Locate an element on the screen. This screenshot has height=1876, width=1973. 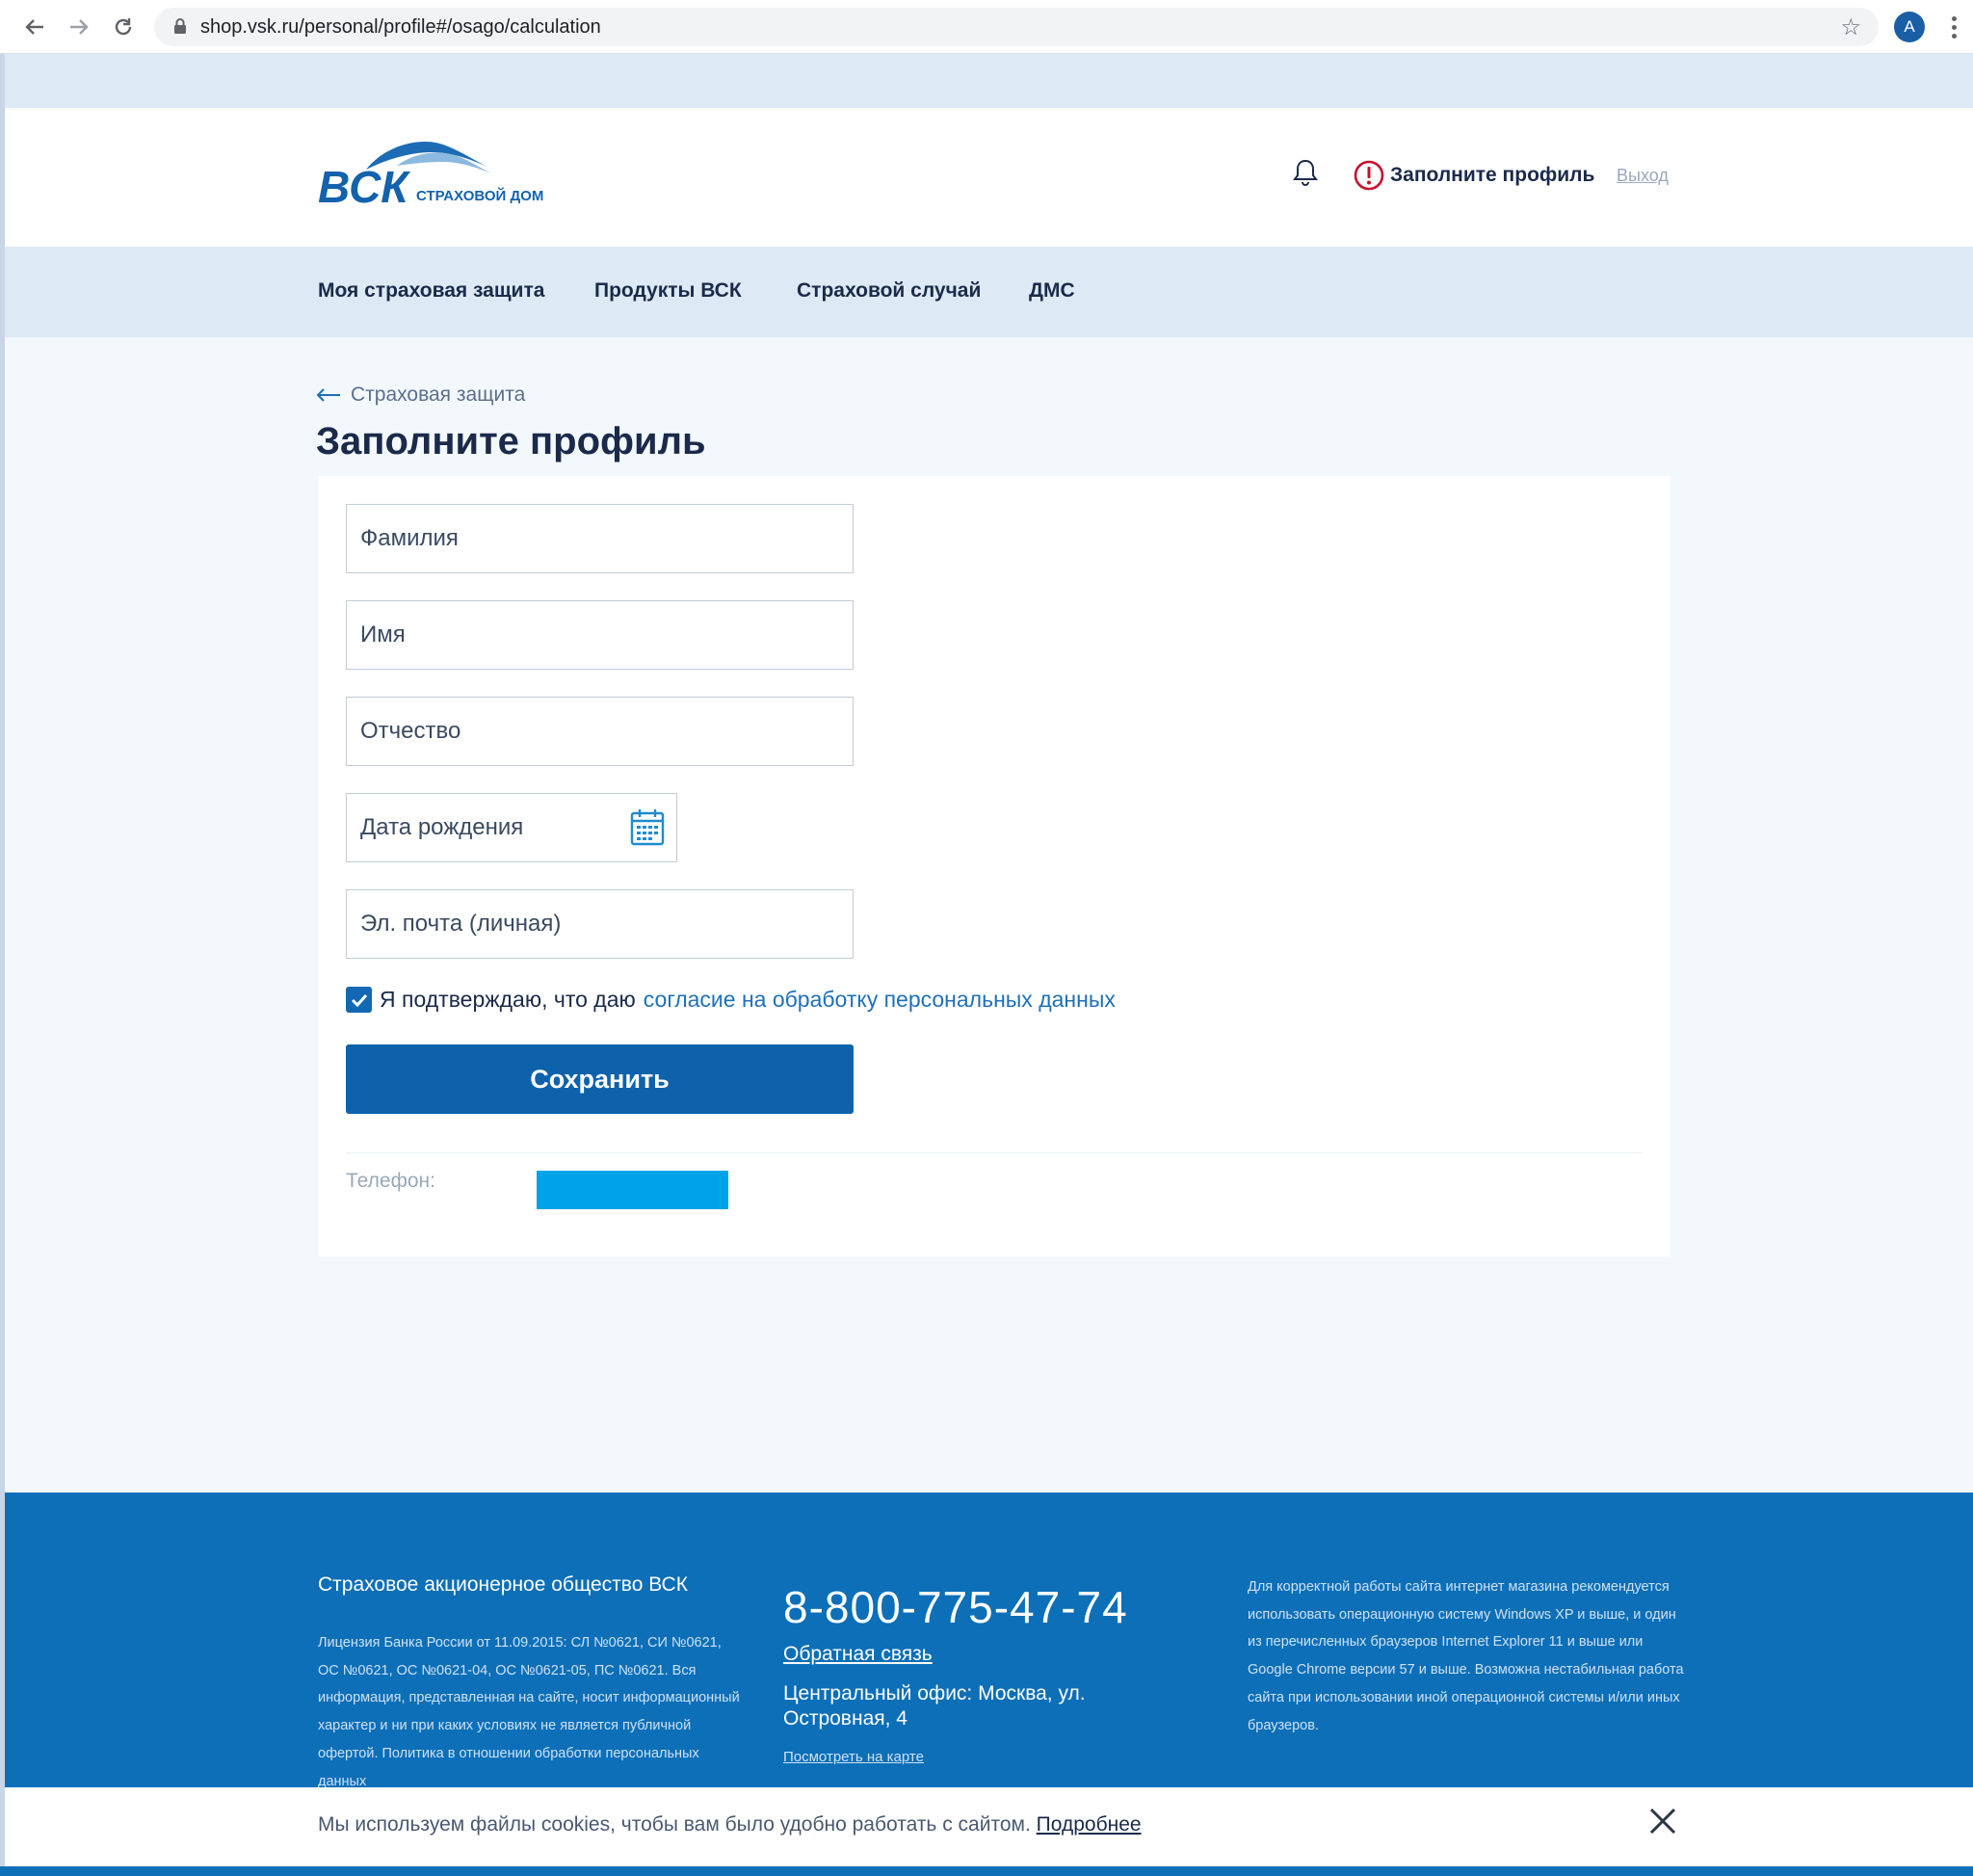
logo-subtext: СТРАХОВОЙ ДОМ is located at coordinates (479, 195).